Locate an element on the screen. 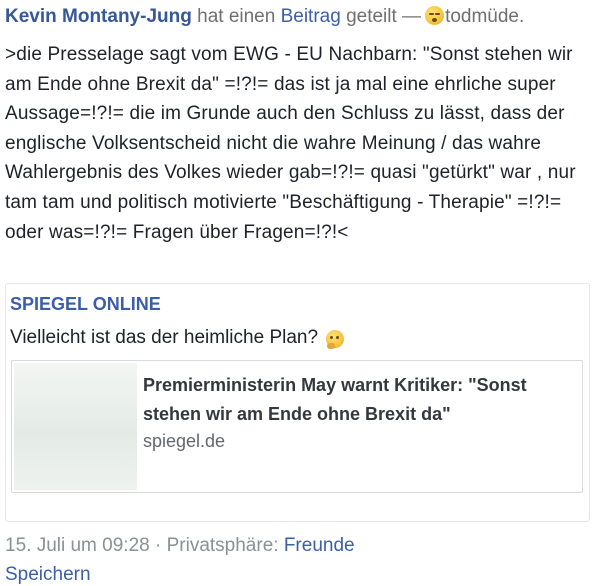  sleepy-face-icon is located at coordinates (435, 15).